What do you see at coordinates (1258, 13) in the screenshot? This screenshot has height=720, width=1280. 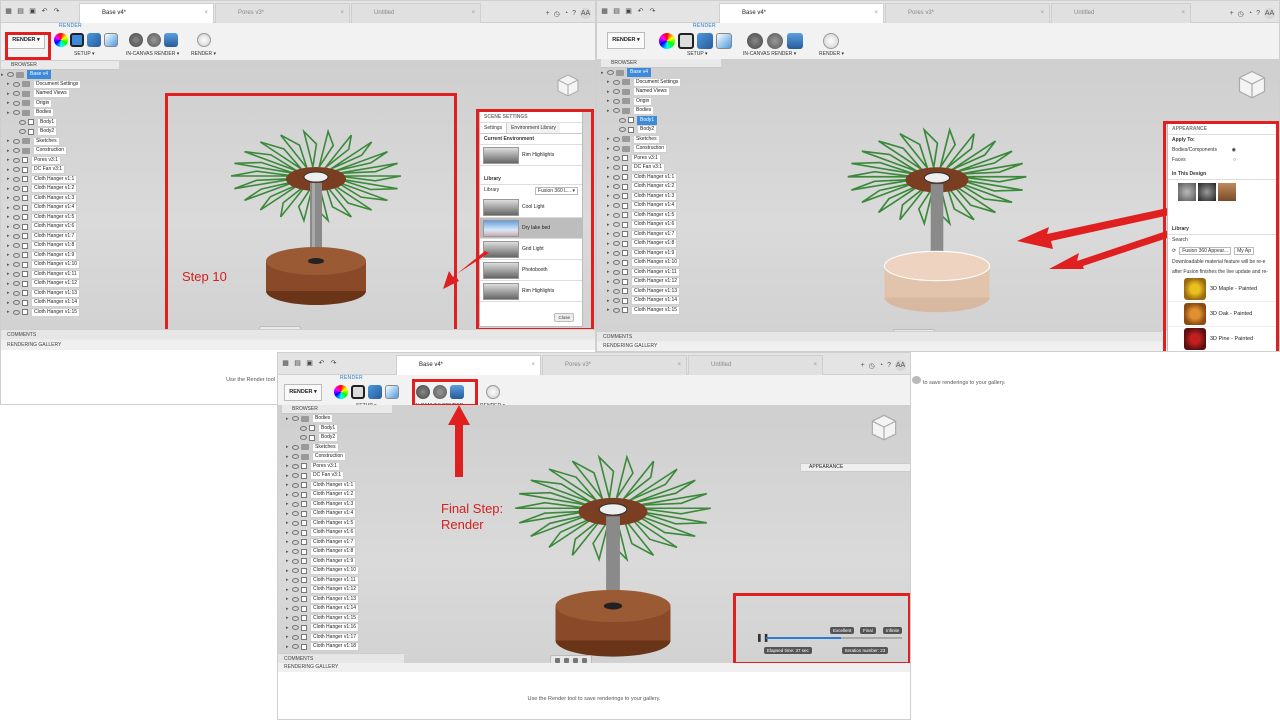 I see `help-icon: ?` at bounding box center [1258, 13].